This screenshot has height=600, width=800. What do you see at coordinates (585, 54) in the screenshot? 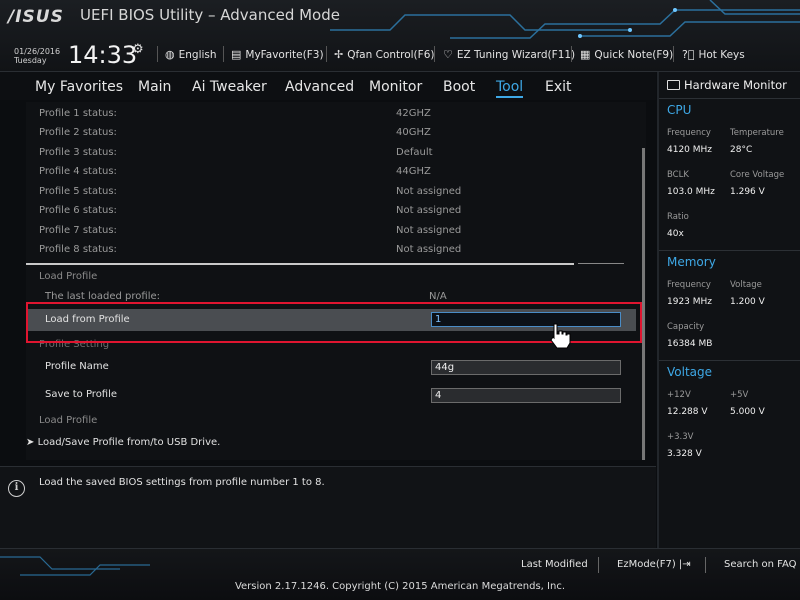
I see `note-icon: ▦` at bounding box center [585, 54].